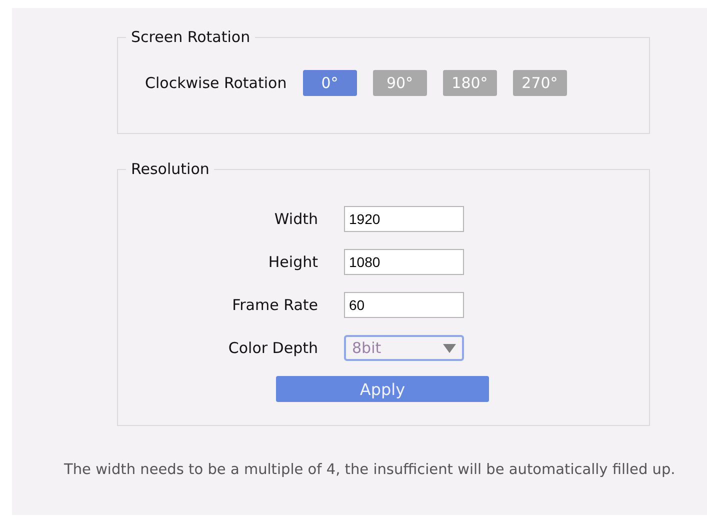  I want to click on field-label: Height, so click(293, 262).